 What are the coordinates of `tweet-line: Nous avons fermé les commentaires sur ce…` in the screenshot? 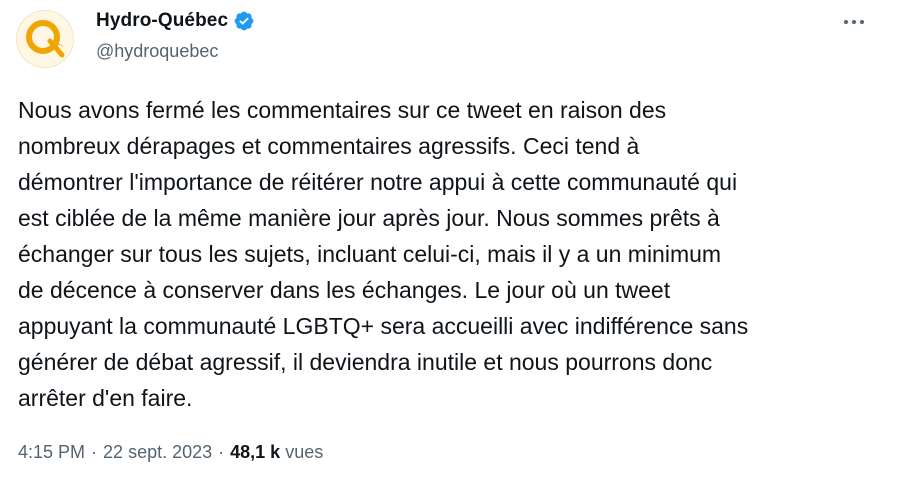 It's located at (342, 110).